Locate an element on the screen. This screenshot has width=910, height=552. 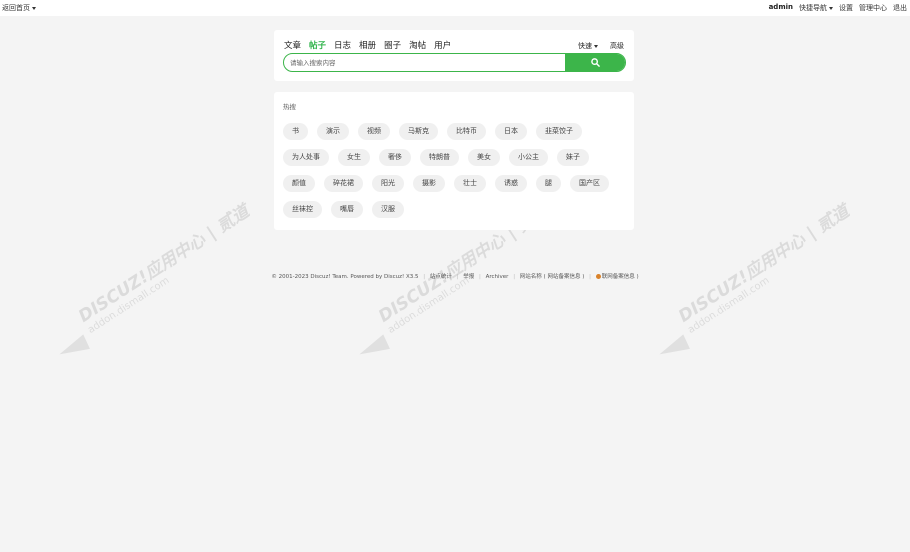
hot-tag: 诱惑 is located at coordinates (511, 183).